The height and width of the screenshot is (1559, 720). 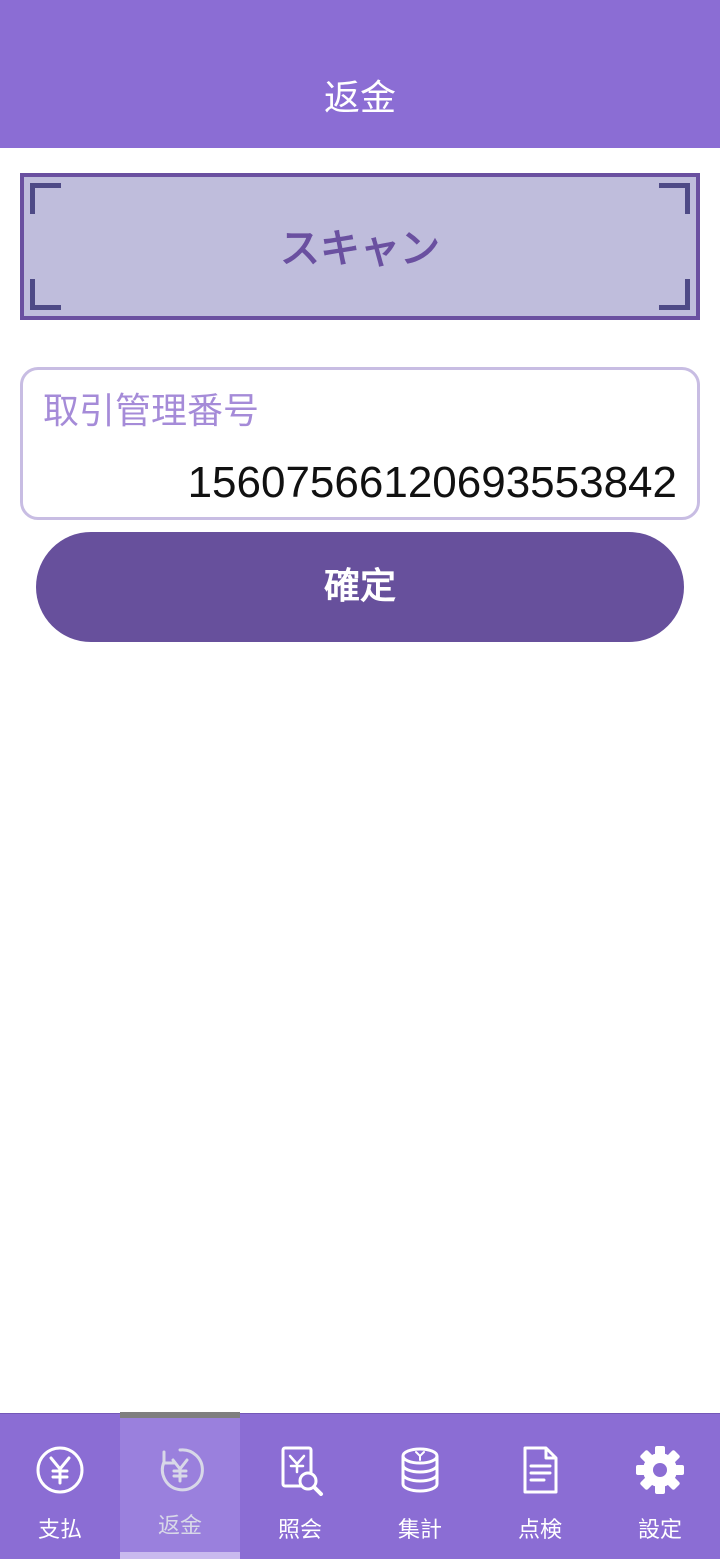 I want to click on bottom-tab-bar: 支払 返金 照会 集計 点検 設定, so click(x=360, y=1485).